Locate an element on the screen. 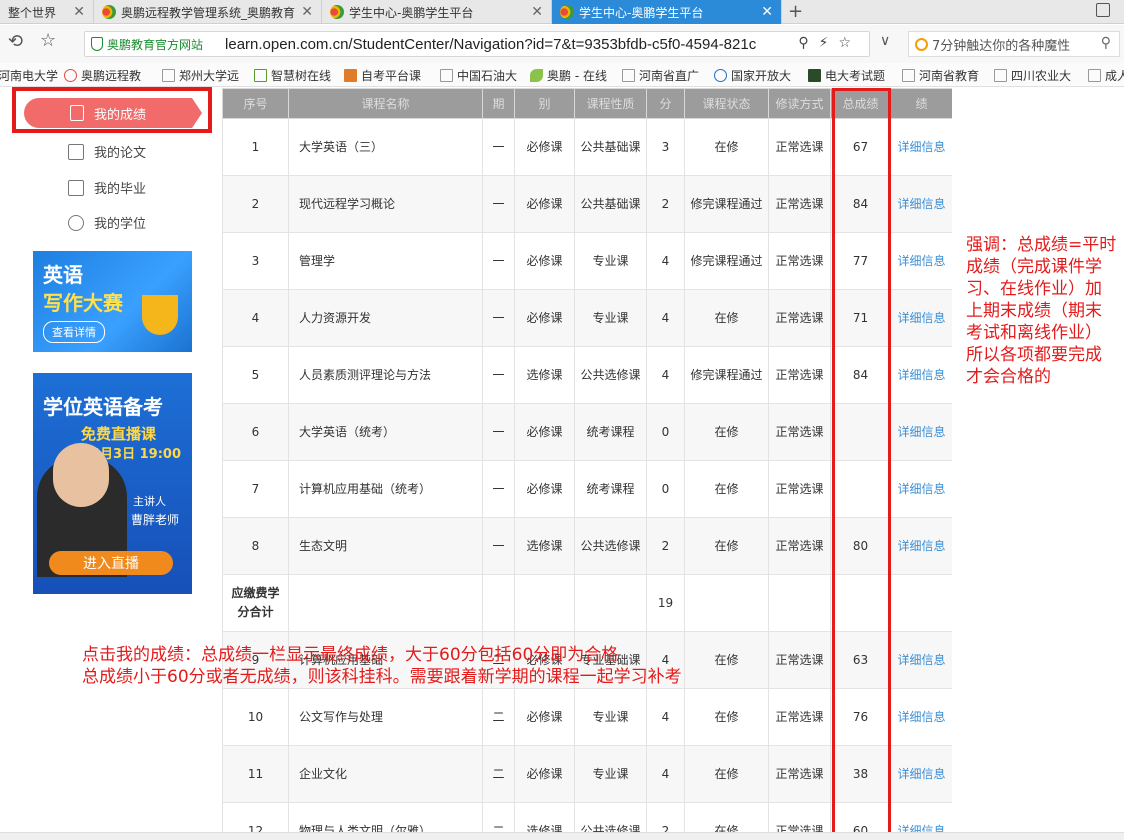  table-row: 5 人员素质测评理论与方法一选修课 公共选修课 4 修完课程通过 正常选课 84 详细信息 is located at coordinates (587, 375).